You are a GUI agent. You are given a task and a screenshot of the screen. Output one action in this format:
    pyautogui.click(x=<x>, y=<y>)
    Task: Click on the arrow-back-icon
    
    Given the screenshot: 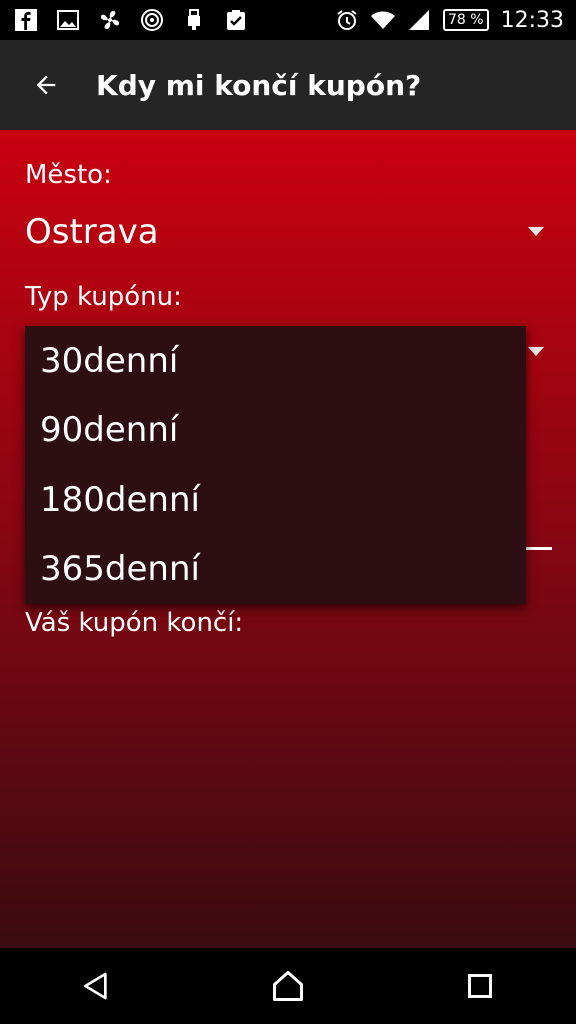 What is the action you would take?
    pyautogui.click(x=46, y=85)
    